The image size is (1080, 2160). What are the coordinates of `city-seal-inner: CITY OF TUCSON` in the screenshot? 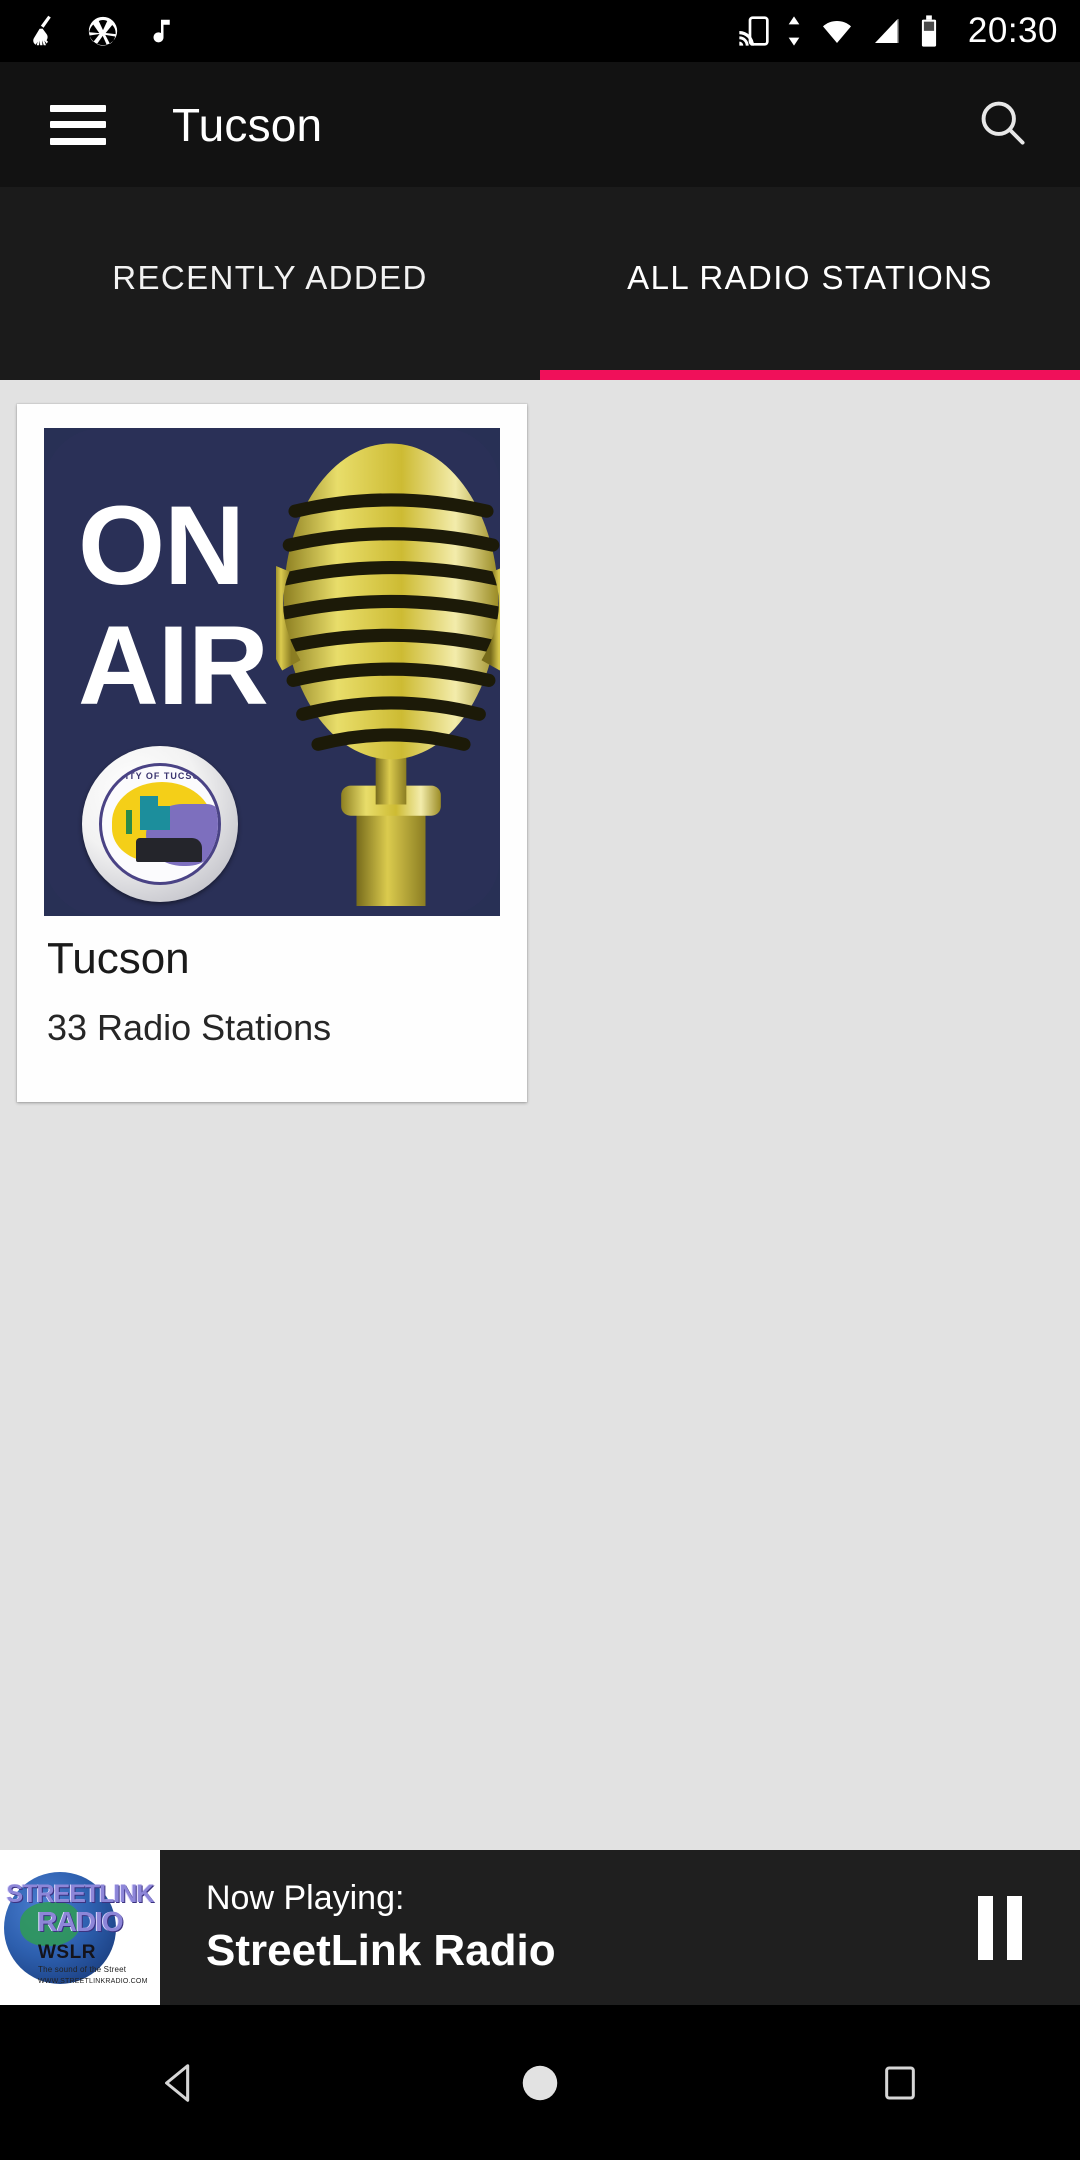 It's located at (160, 824).